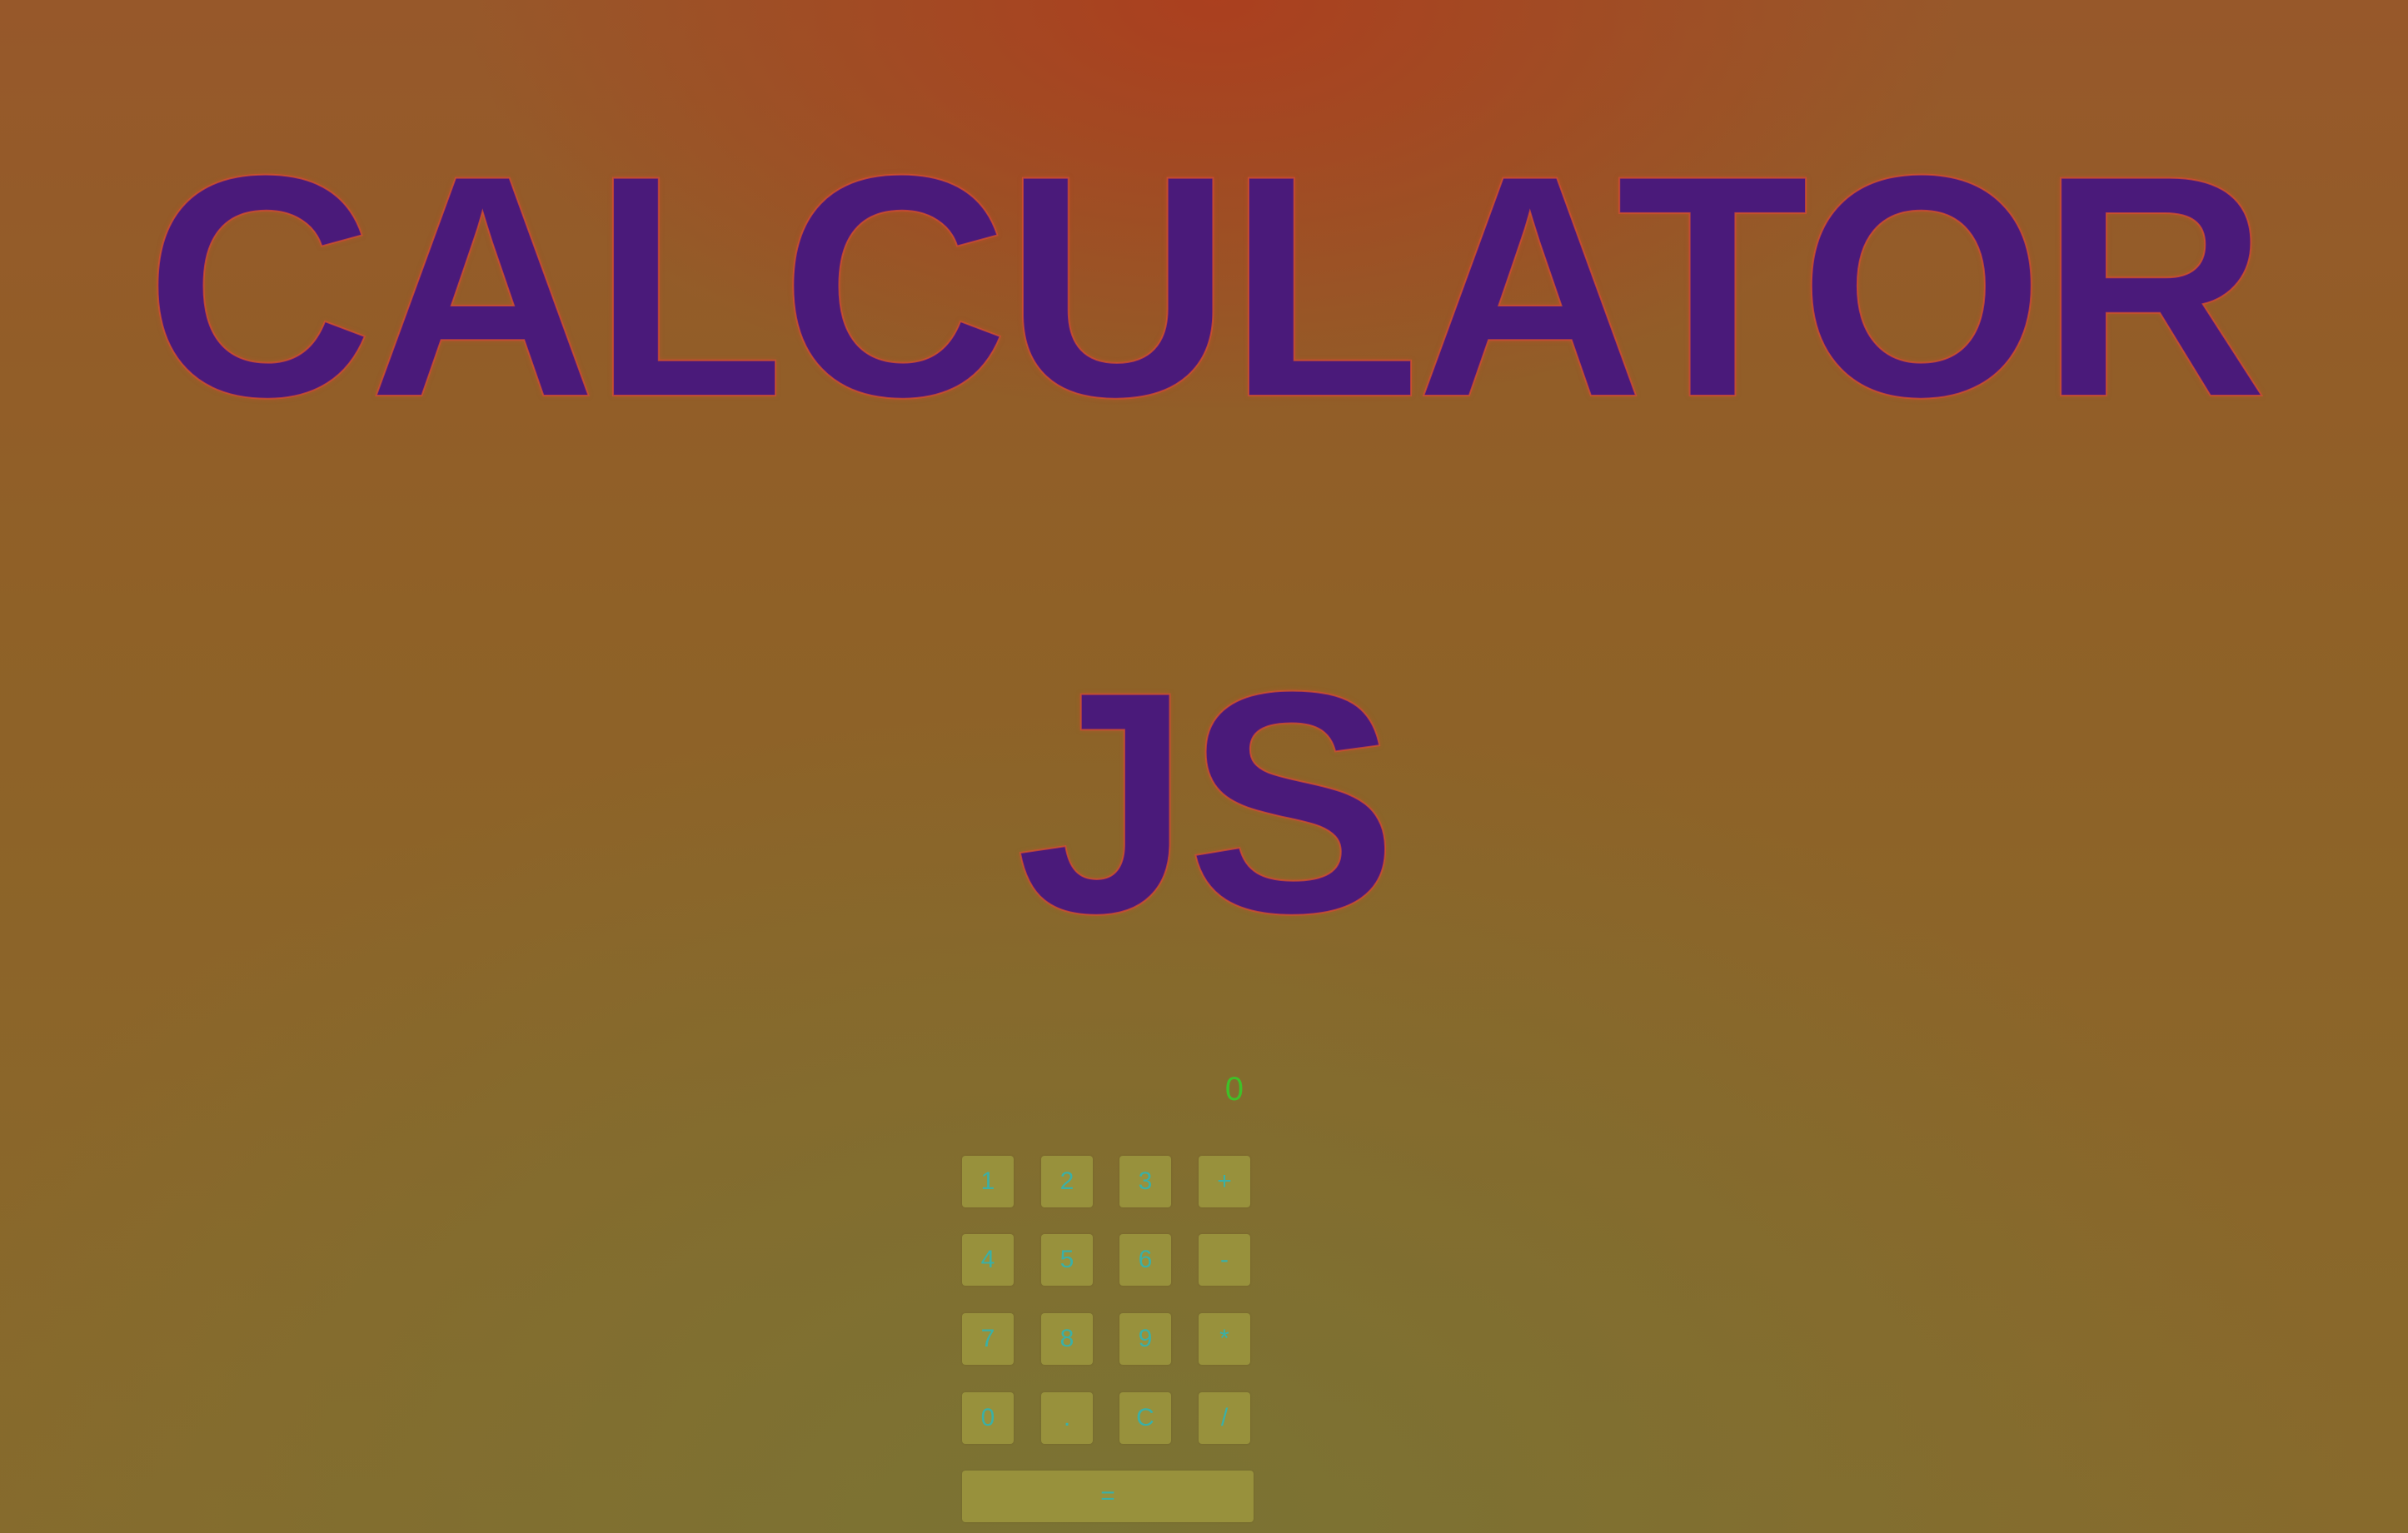 The height and width of the screenshot is (1533, 2408). What do you see at coordinates (1224, 1260) in the screenshot?
I see `key-minus-button: -` at bounding box center [1224, 1260].